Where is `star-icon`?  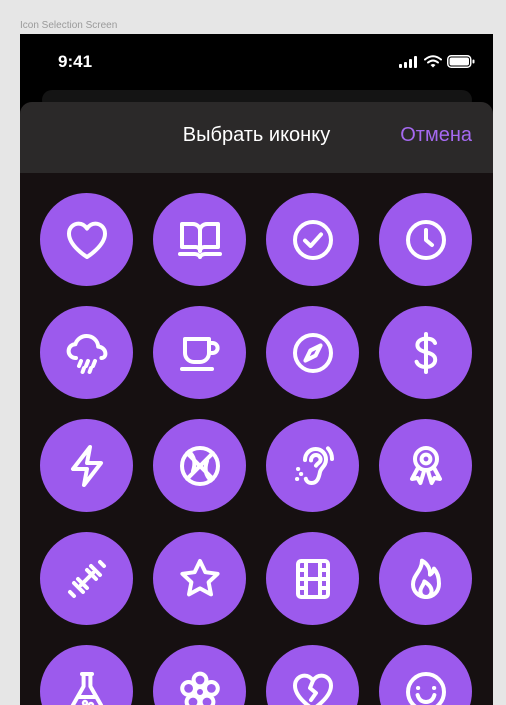
star-icon is located at coordinates (199, 577).